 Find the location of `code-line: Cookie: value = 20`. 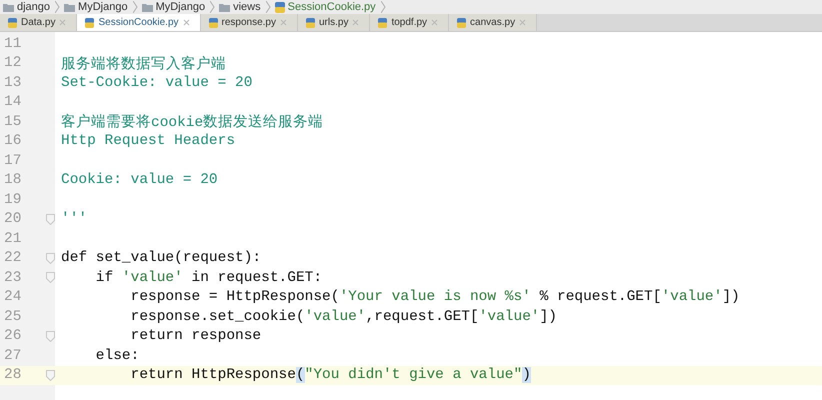

code-line: Cookie: value = 20 is located at coordinates (139, 180).